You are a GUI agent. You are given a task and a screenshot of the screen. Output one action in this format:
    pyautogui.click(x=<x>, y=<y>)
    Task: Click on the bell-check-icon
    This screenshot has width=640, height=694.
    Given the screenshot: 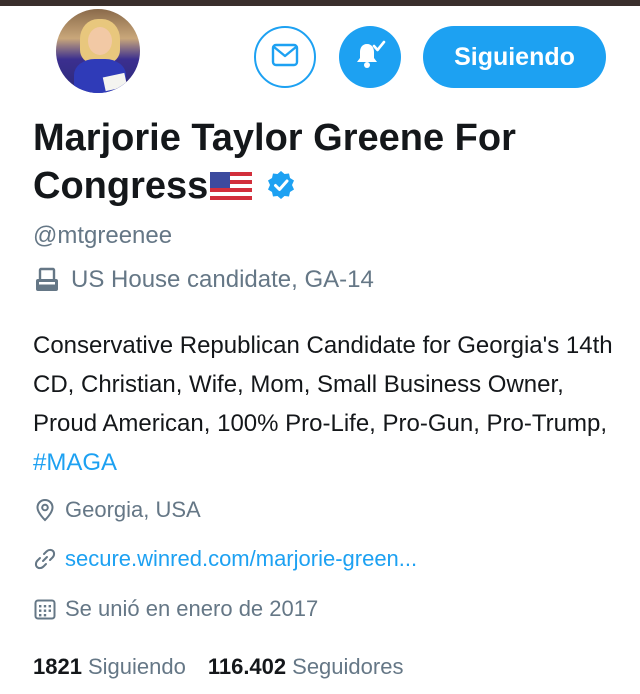 What is the action you would take?
    pyautogui.click(x=370, y=57)
    